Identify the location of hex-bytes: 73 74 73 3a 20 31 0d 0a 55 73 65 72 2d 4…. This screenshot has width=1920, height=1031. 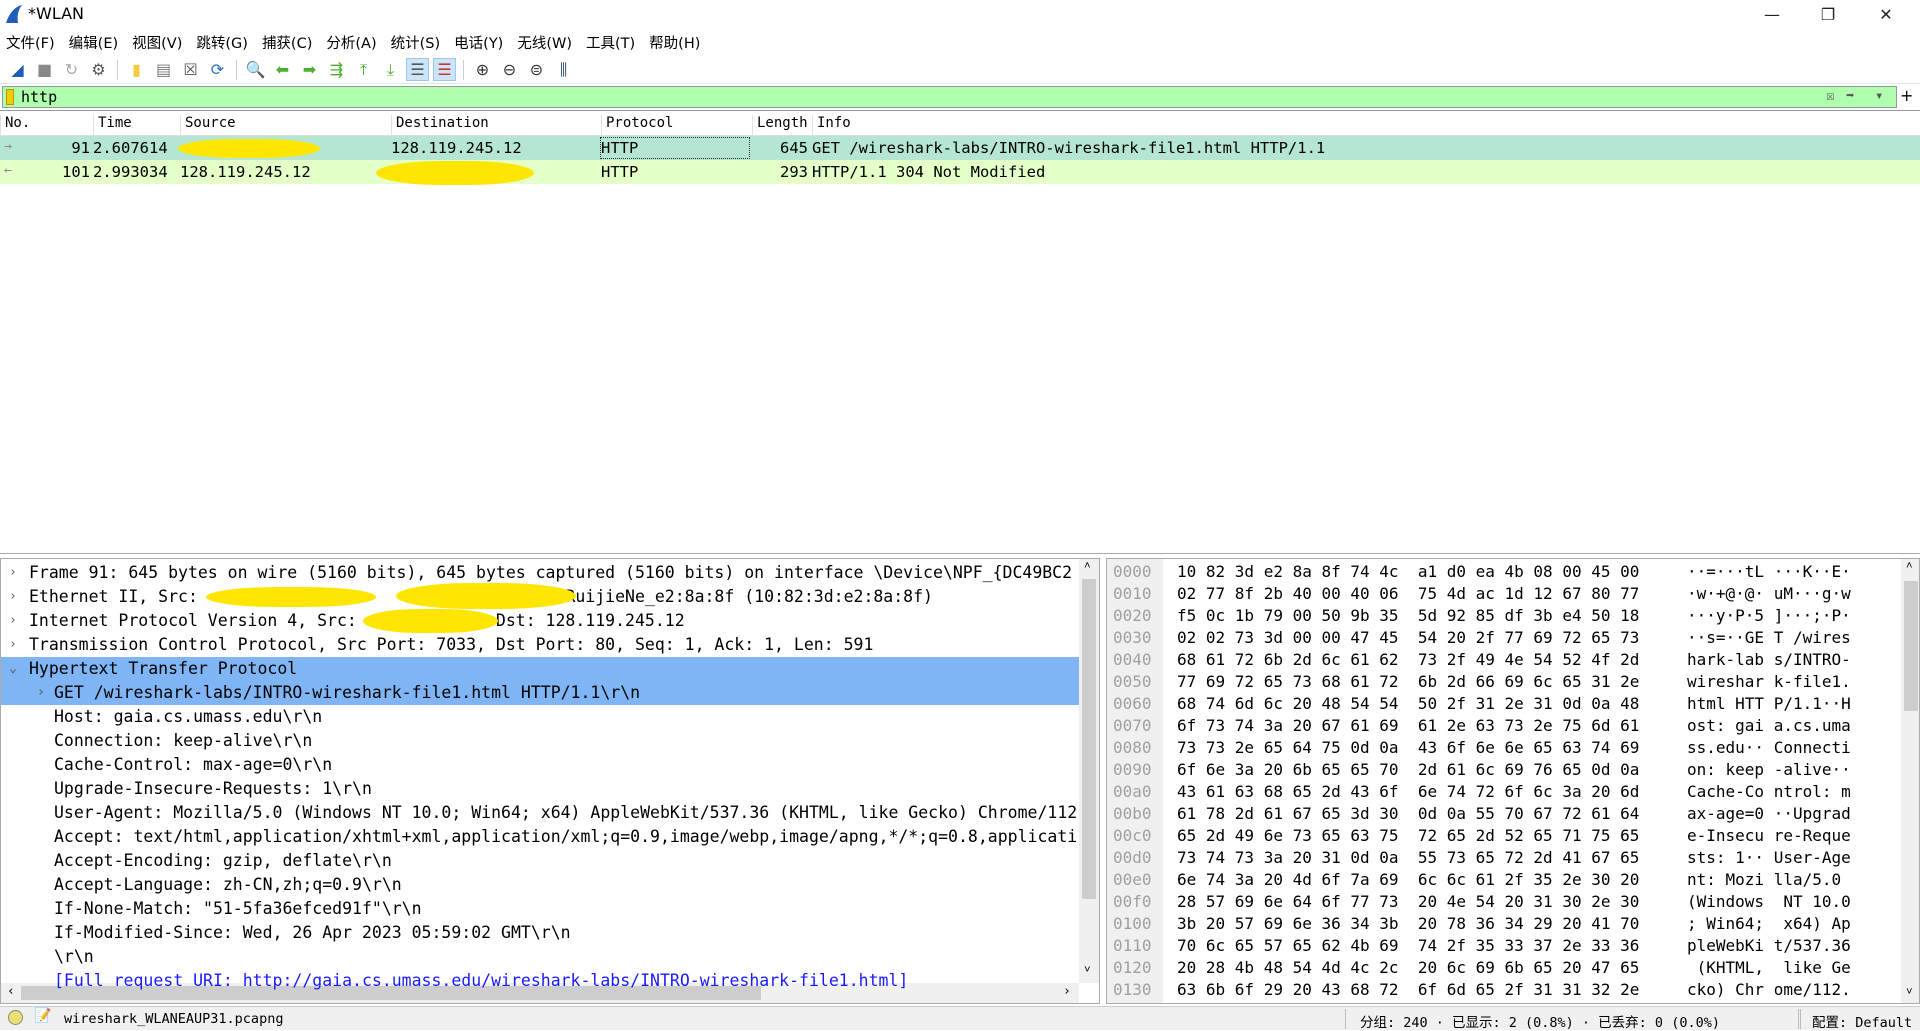
(1408, 858).